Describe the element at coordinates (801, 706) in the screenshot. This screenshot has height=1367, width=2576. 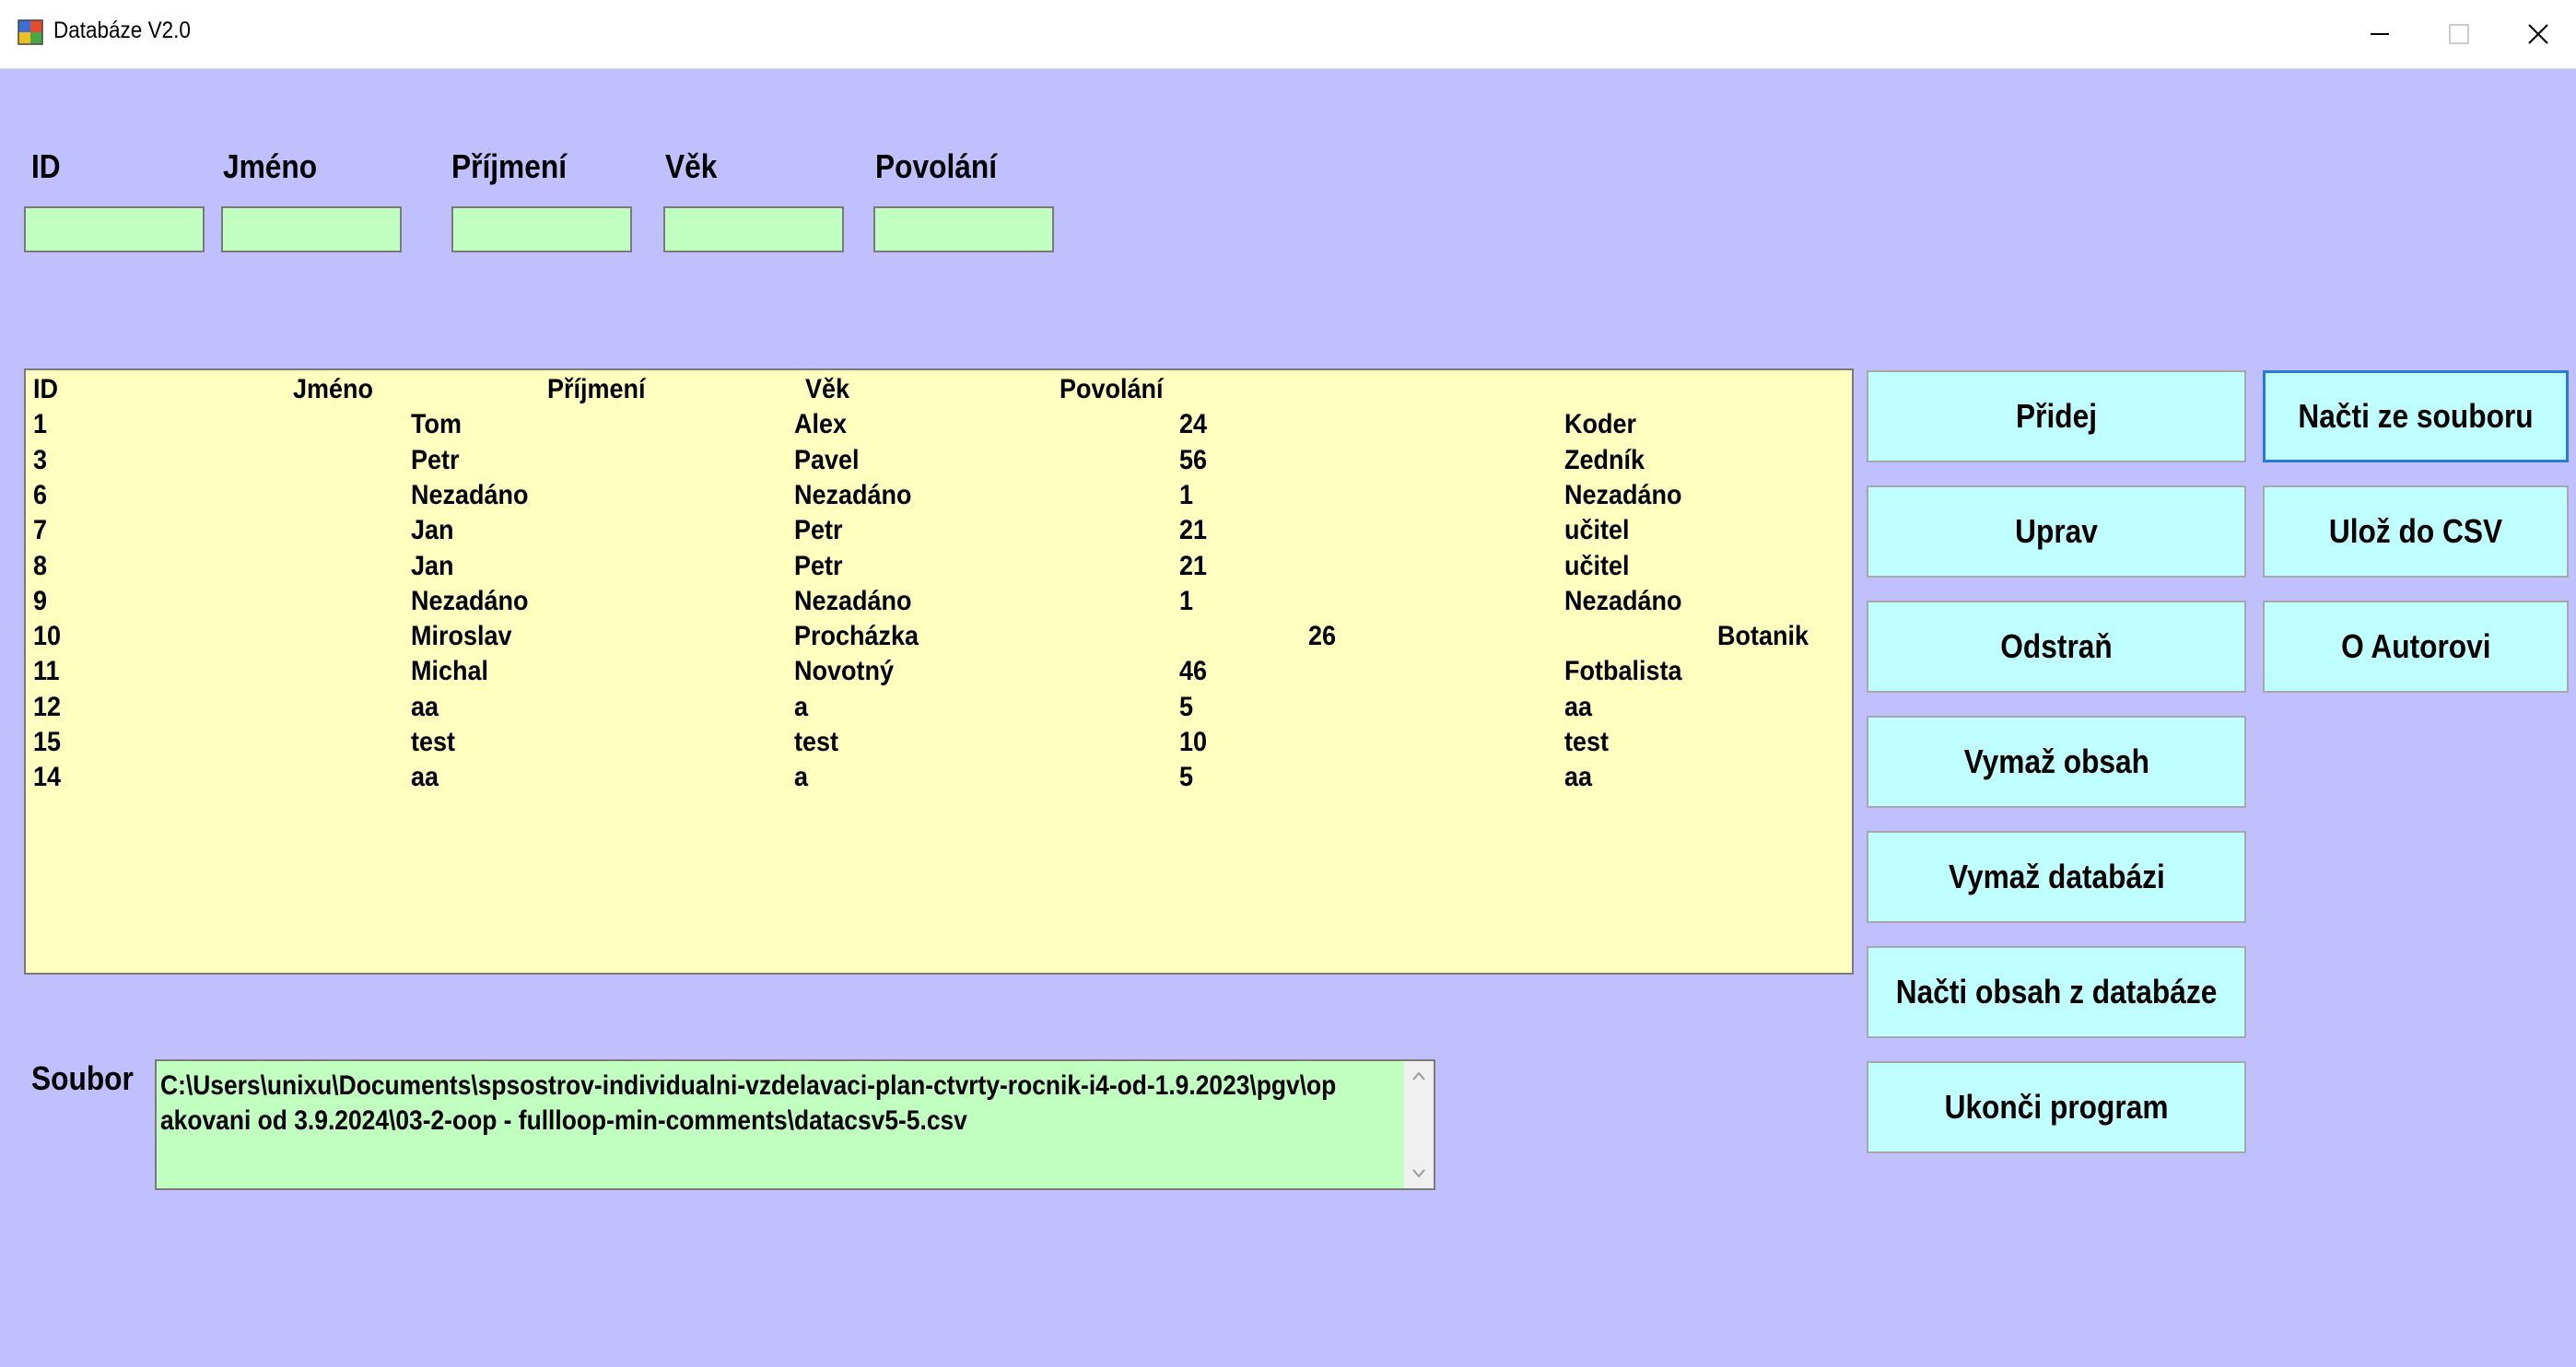
I see `list-cell-prijmeni: a` at that location.